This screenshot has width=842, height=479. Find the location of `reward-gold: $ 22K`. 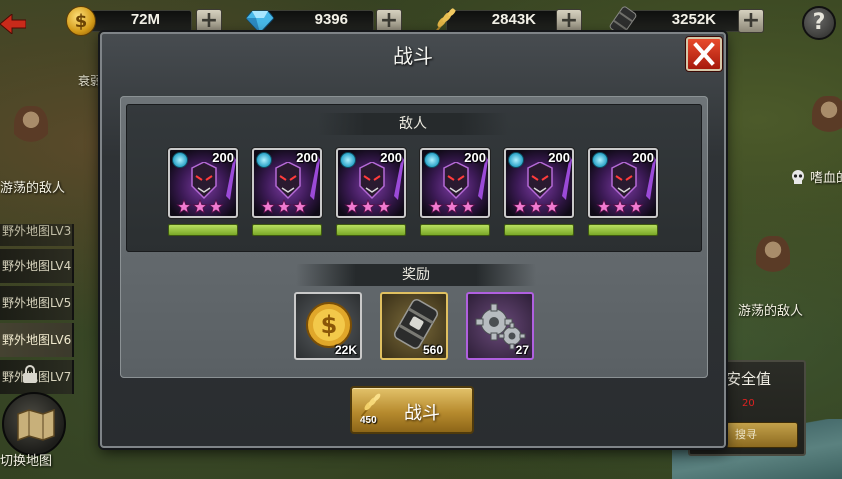

reward-gold: $ 22K is located at coordinates (328, 326).